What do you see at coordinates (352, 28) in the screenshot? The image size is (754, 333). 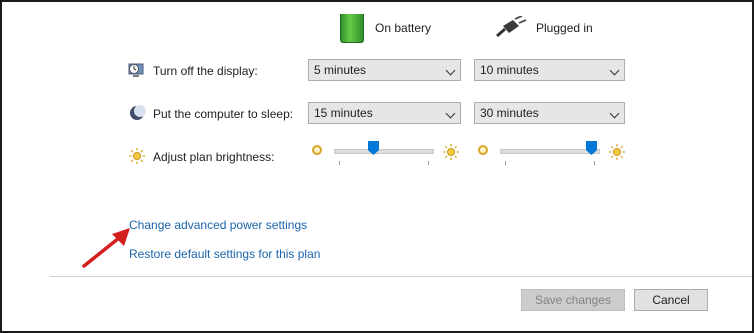 I see `battery-icon` at bounding box center [352, 28].